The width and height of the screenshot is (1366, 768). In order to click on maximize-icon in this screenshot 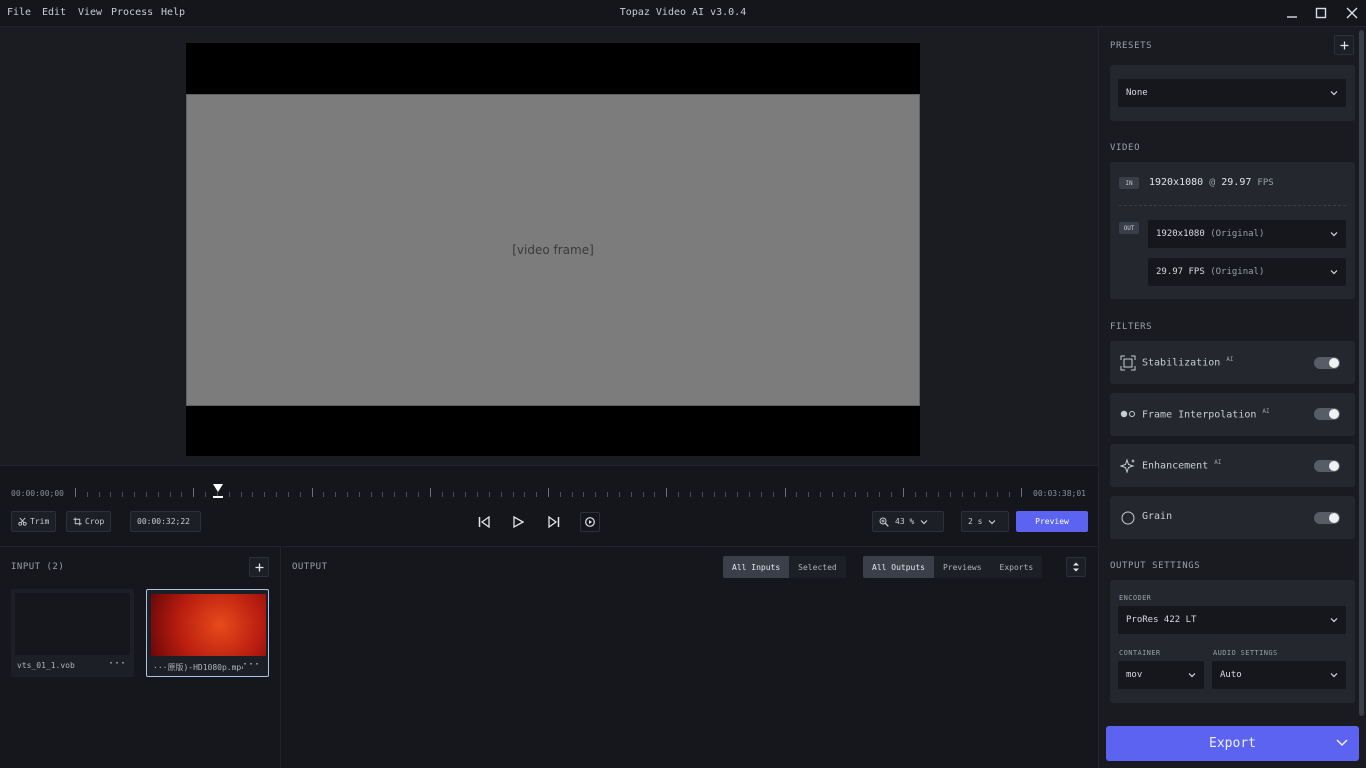, I will do `click(1321, 13)`.